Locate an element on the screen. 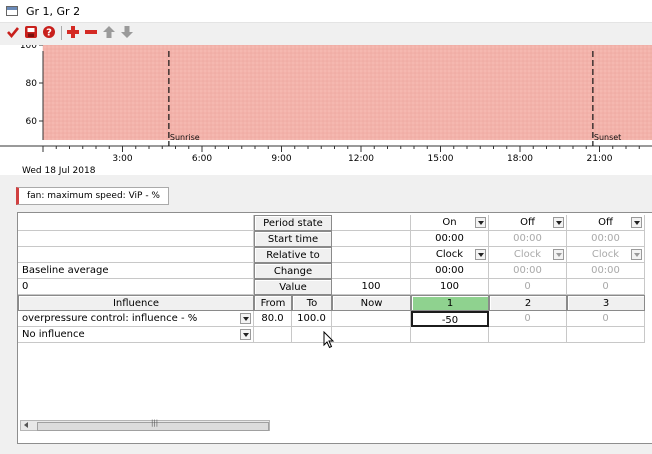  influence-name: overpressure control: influence - % is located at coordinates (110, 318).